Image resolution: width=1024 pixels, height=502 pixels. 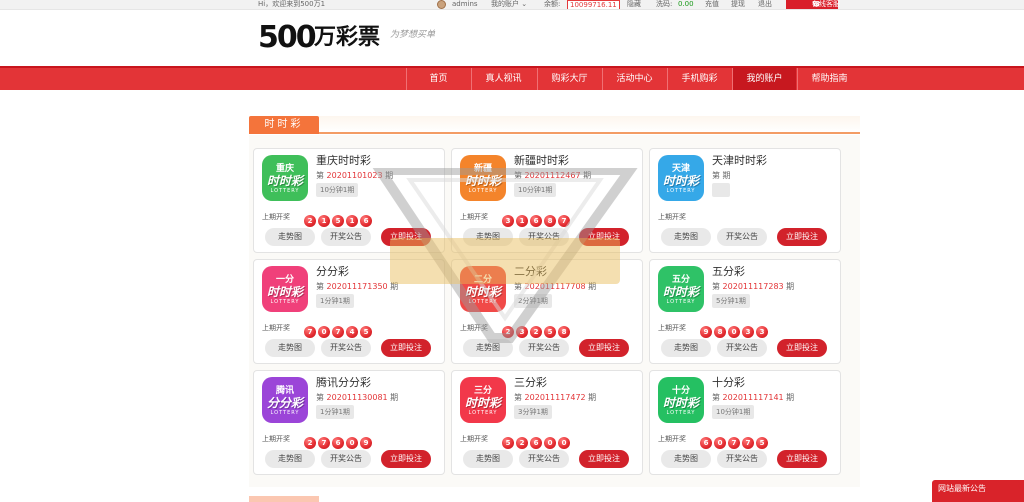 I want to click on next-section-tab, so click(x=284, y=499).